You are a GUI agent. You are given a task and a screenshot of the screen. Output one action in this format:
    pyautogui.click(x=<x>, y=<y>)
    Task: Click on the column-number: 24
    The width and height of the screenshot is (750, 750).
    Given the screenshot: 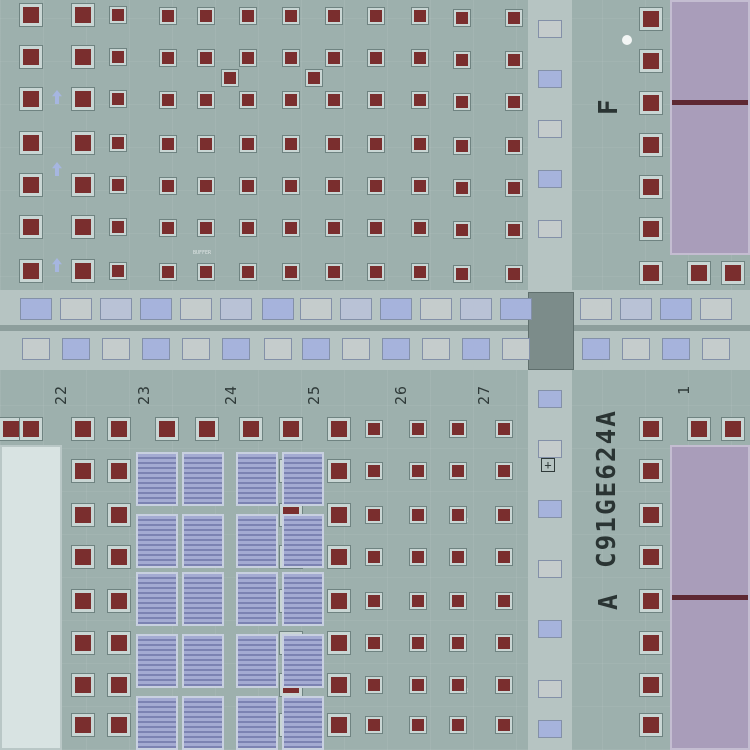 What is the action you would take?
    pyautogui.click(x=231, y=394)
    